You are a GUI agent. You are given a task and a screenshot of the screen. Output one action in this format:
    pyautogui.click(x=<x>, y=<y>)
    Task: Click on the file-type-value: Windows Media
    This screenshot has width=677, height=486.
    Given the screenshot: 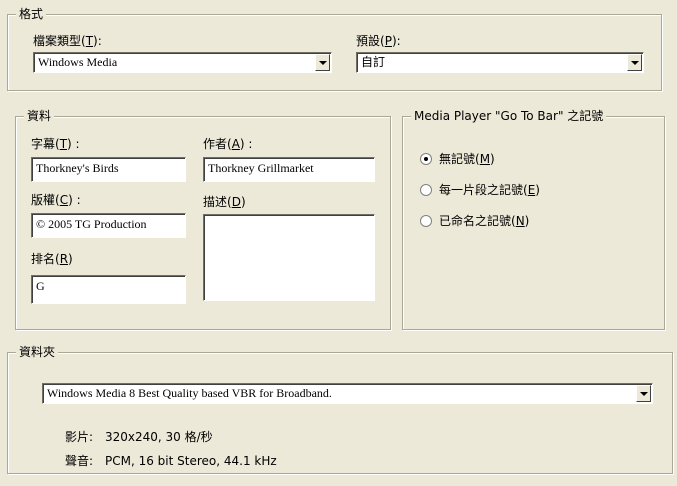 What is the action you would take?
    pyautogui.click(x=78, y=62)
    